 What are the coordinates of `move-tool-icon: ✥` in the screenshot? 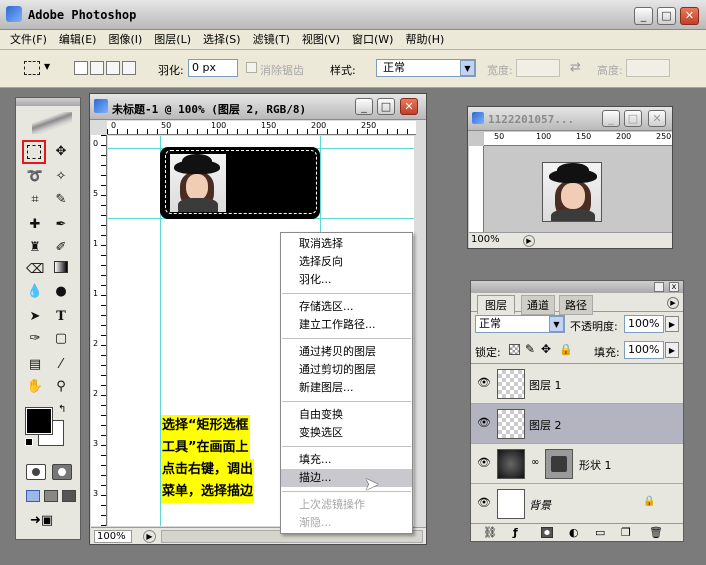 It's located at (61, 152).